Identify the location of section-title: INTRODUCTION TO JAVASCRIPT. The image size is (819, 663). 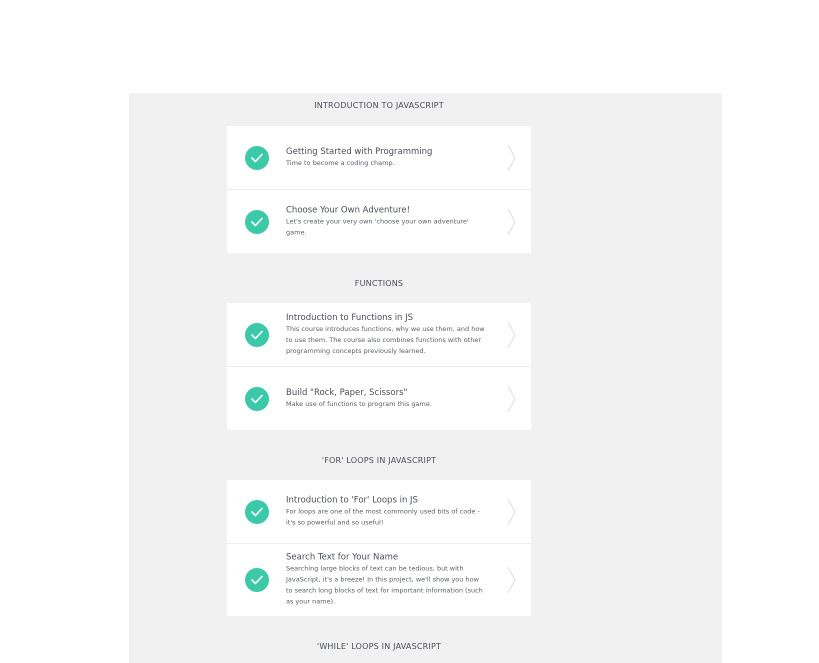
(379, 105).